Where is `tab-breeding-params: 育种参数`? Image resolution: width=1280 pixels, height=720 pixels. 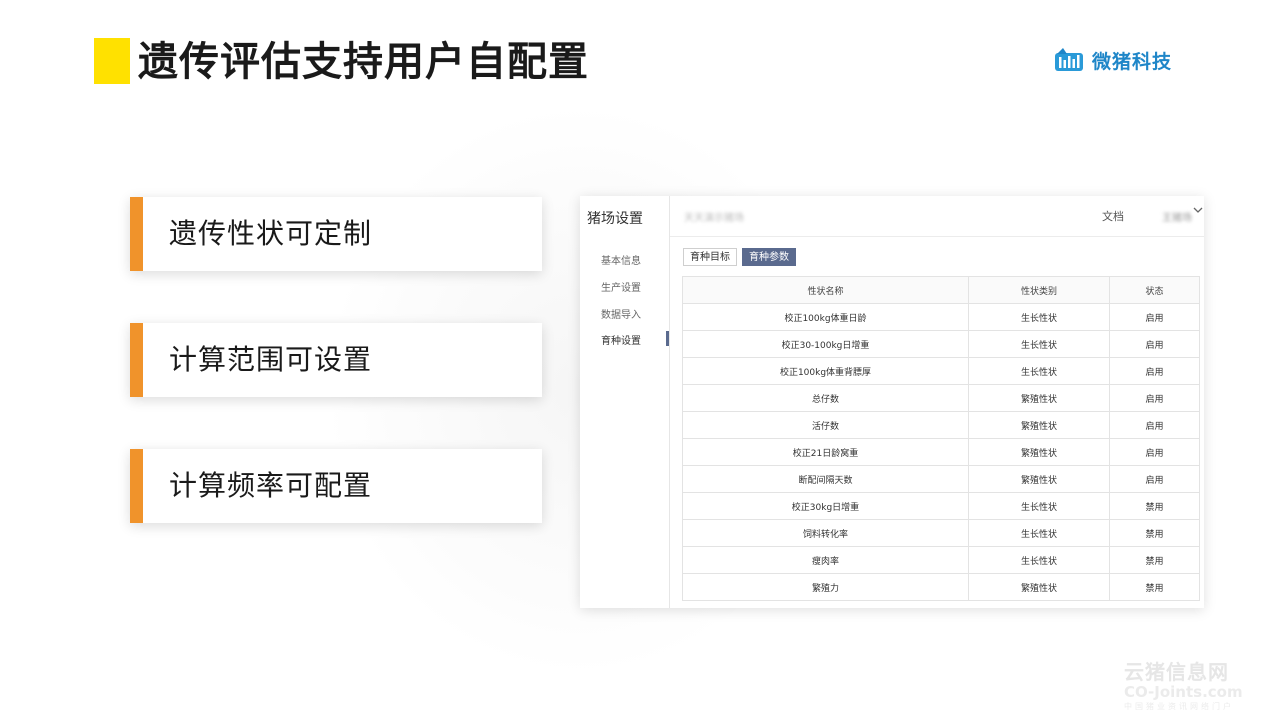 tab-breeding-params: 育种参数 is located at coordinates (769, 257).